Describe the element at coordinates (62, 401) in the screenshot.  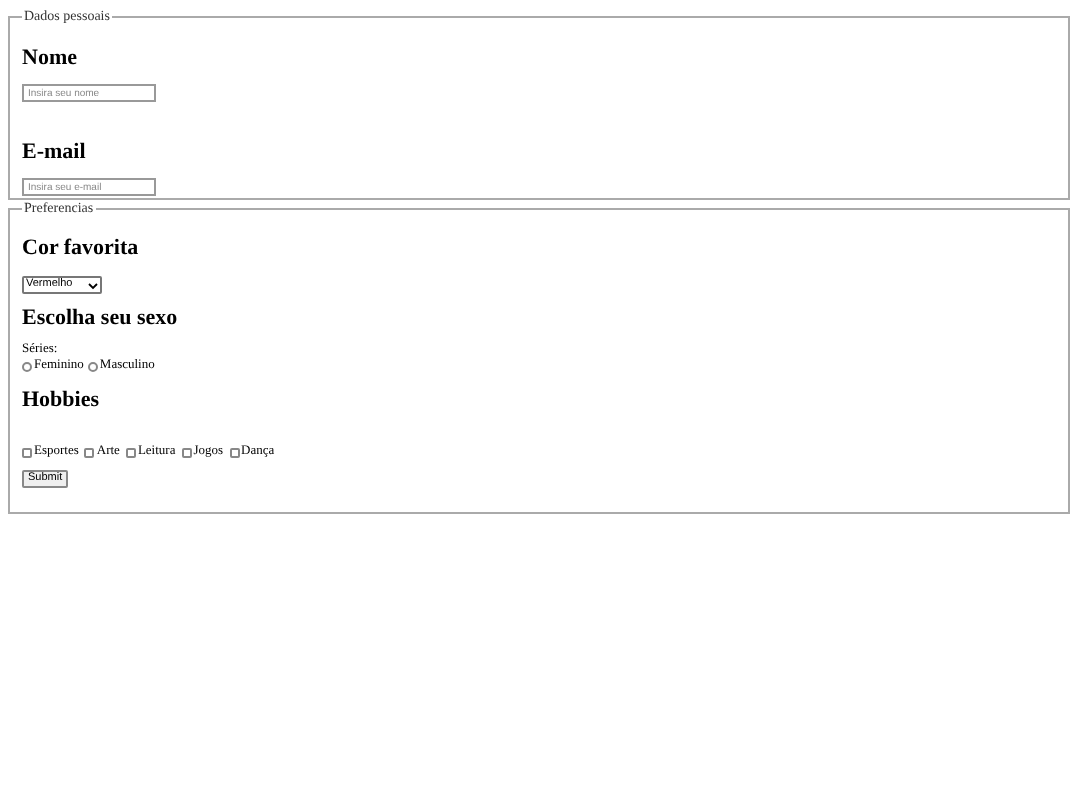
I see `section-heading: Hobbies` at that location.